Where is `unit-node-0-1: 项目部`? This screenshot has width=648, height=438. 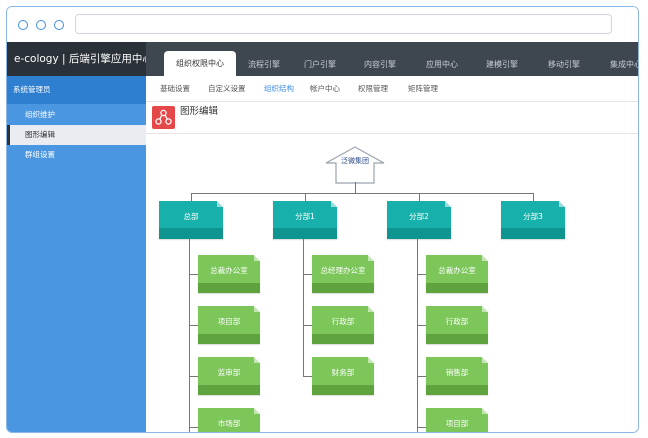 unit-node-0-1: 项目部 is located at coordinates (229, 325).